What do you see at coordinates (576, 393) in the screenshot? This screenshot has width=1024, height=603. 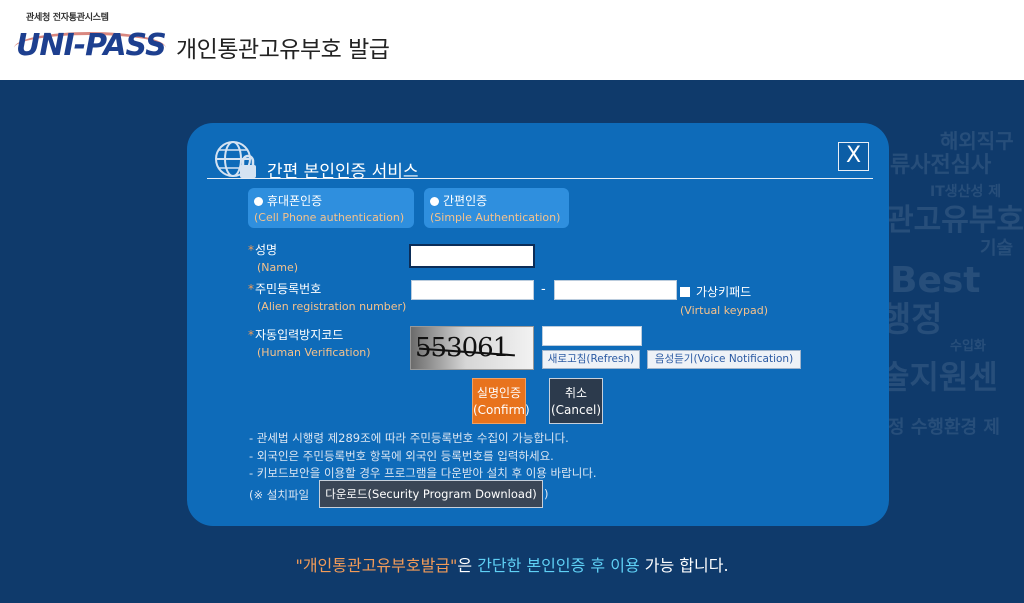 I see `cancel-label: 취소` at bounding box center [576, 393].